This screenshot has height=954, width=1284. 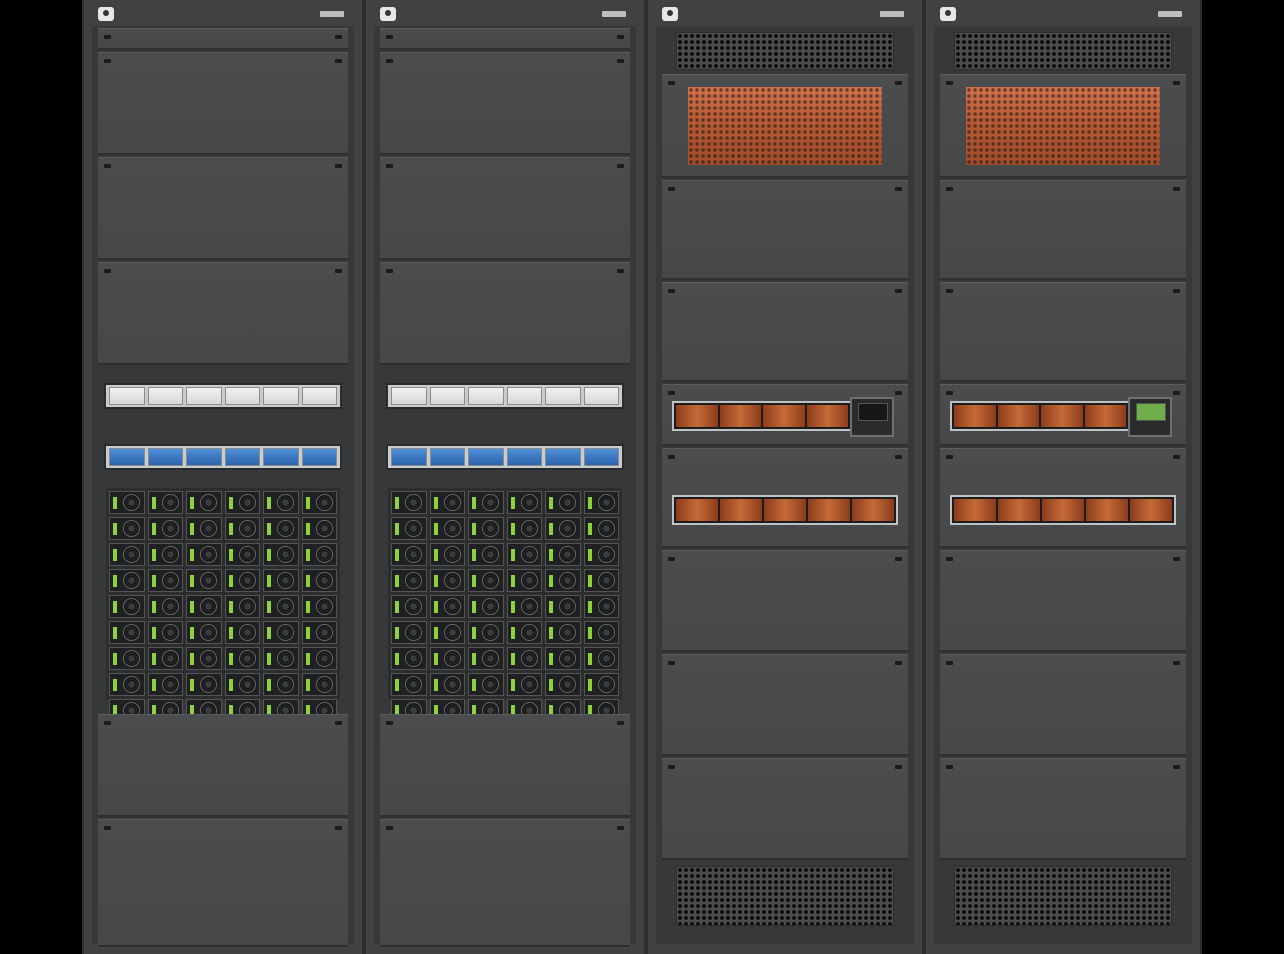 I want to click on controller, so click(x=872, y=417).